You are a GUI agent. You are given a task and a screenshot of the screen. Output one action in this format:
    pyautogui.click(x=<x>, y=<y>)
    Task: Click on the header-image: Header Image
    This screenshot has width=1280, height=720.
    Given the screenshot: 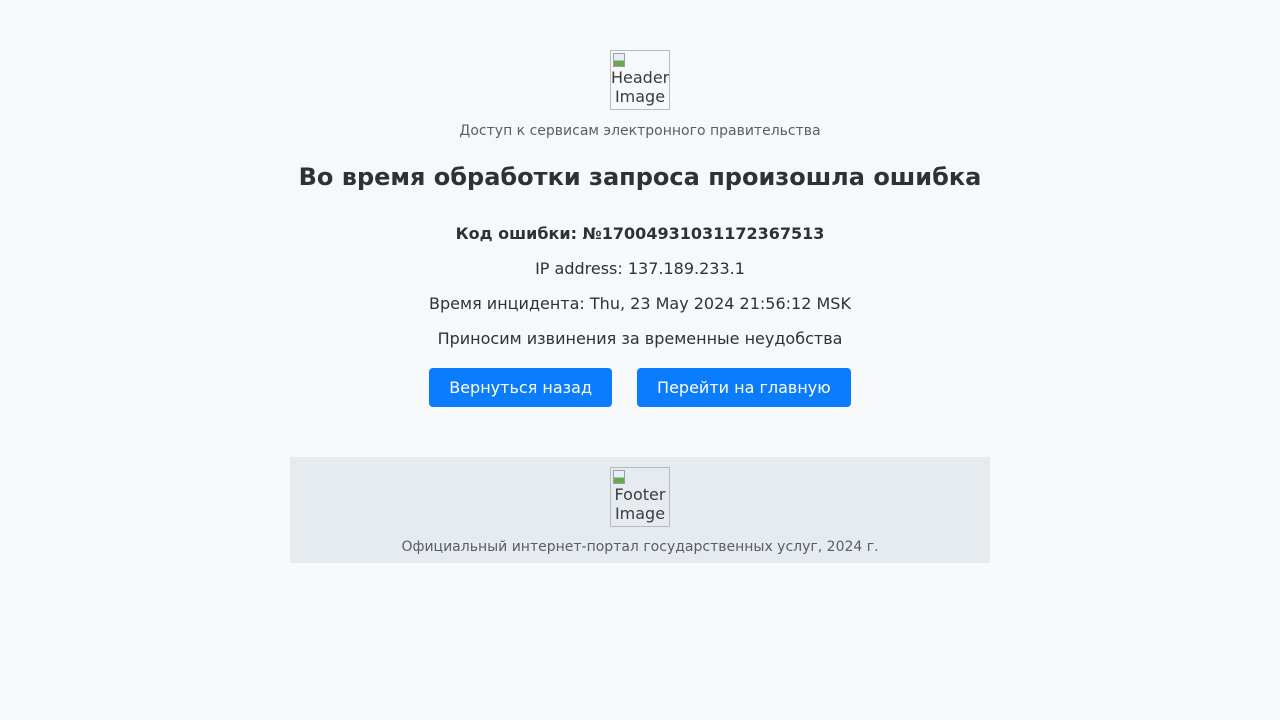 What is the action you would take?
    pyautogui.click(x=640, y=80)
    